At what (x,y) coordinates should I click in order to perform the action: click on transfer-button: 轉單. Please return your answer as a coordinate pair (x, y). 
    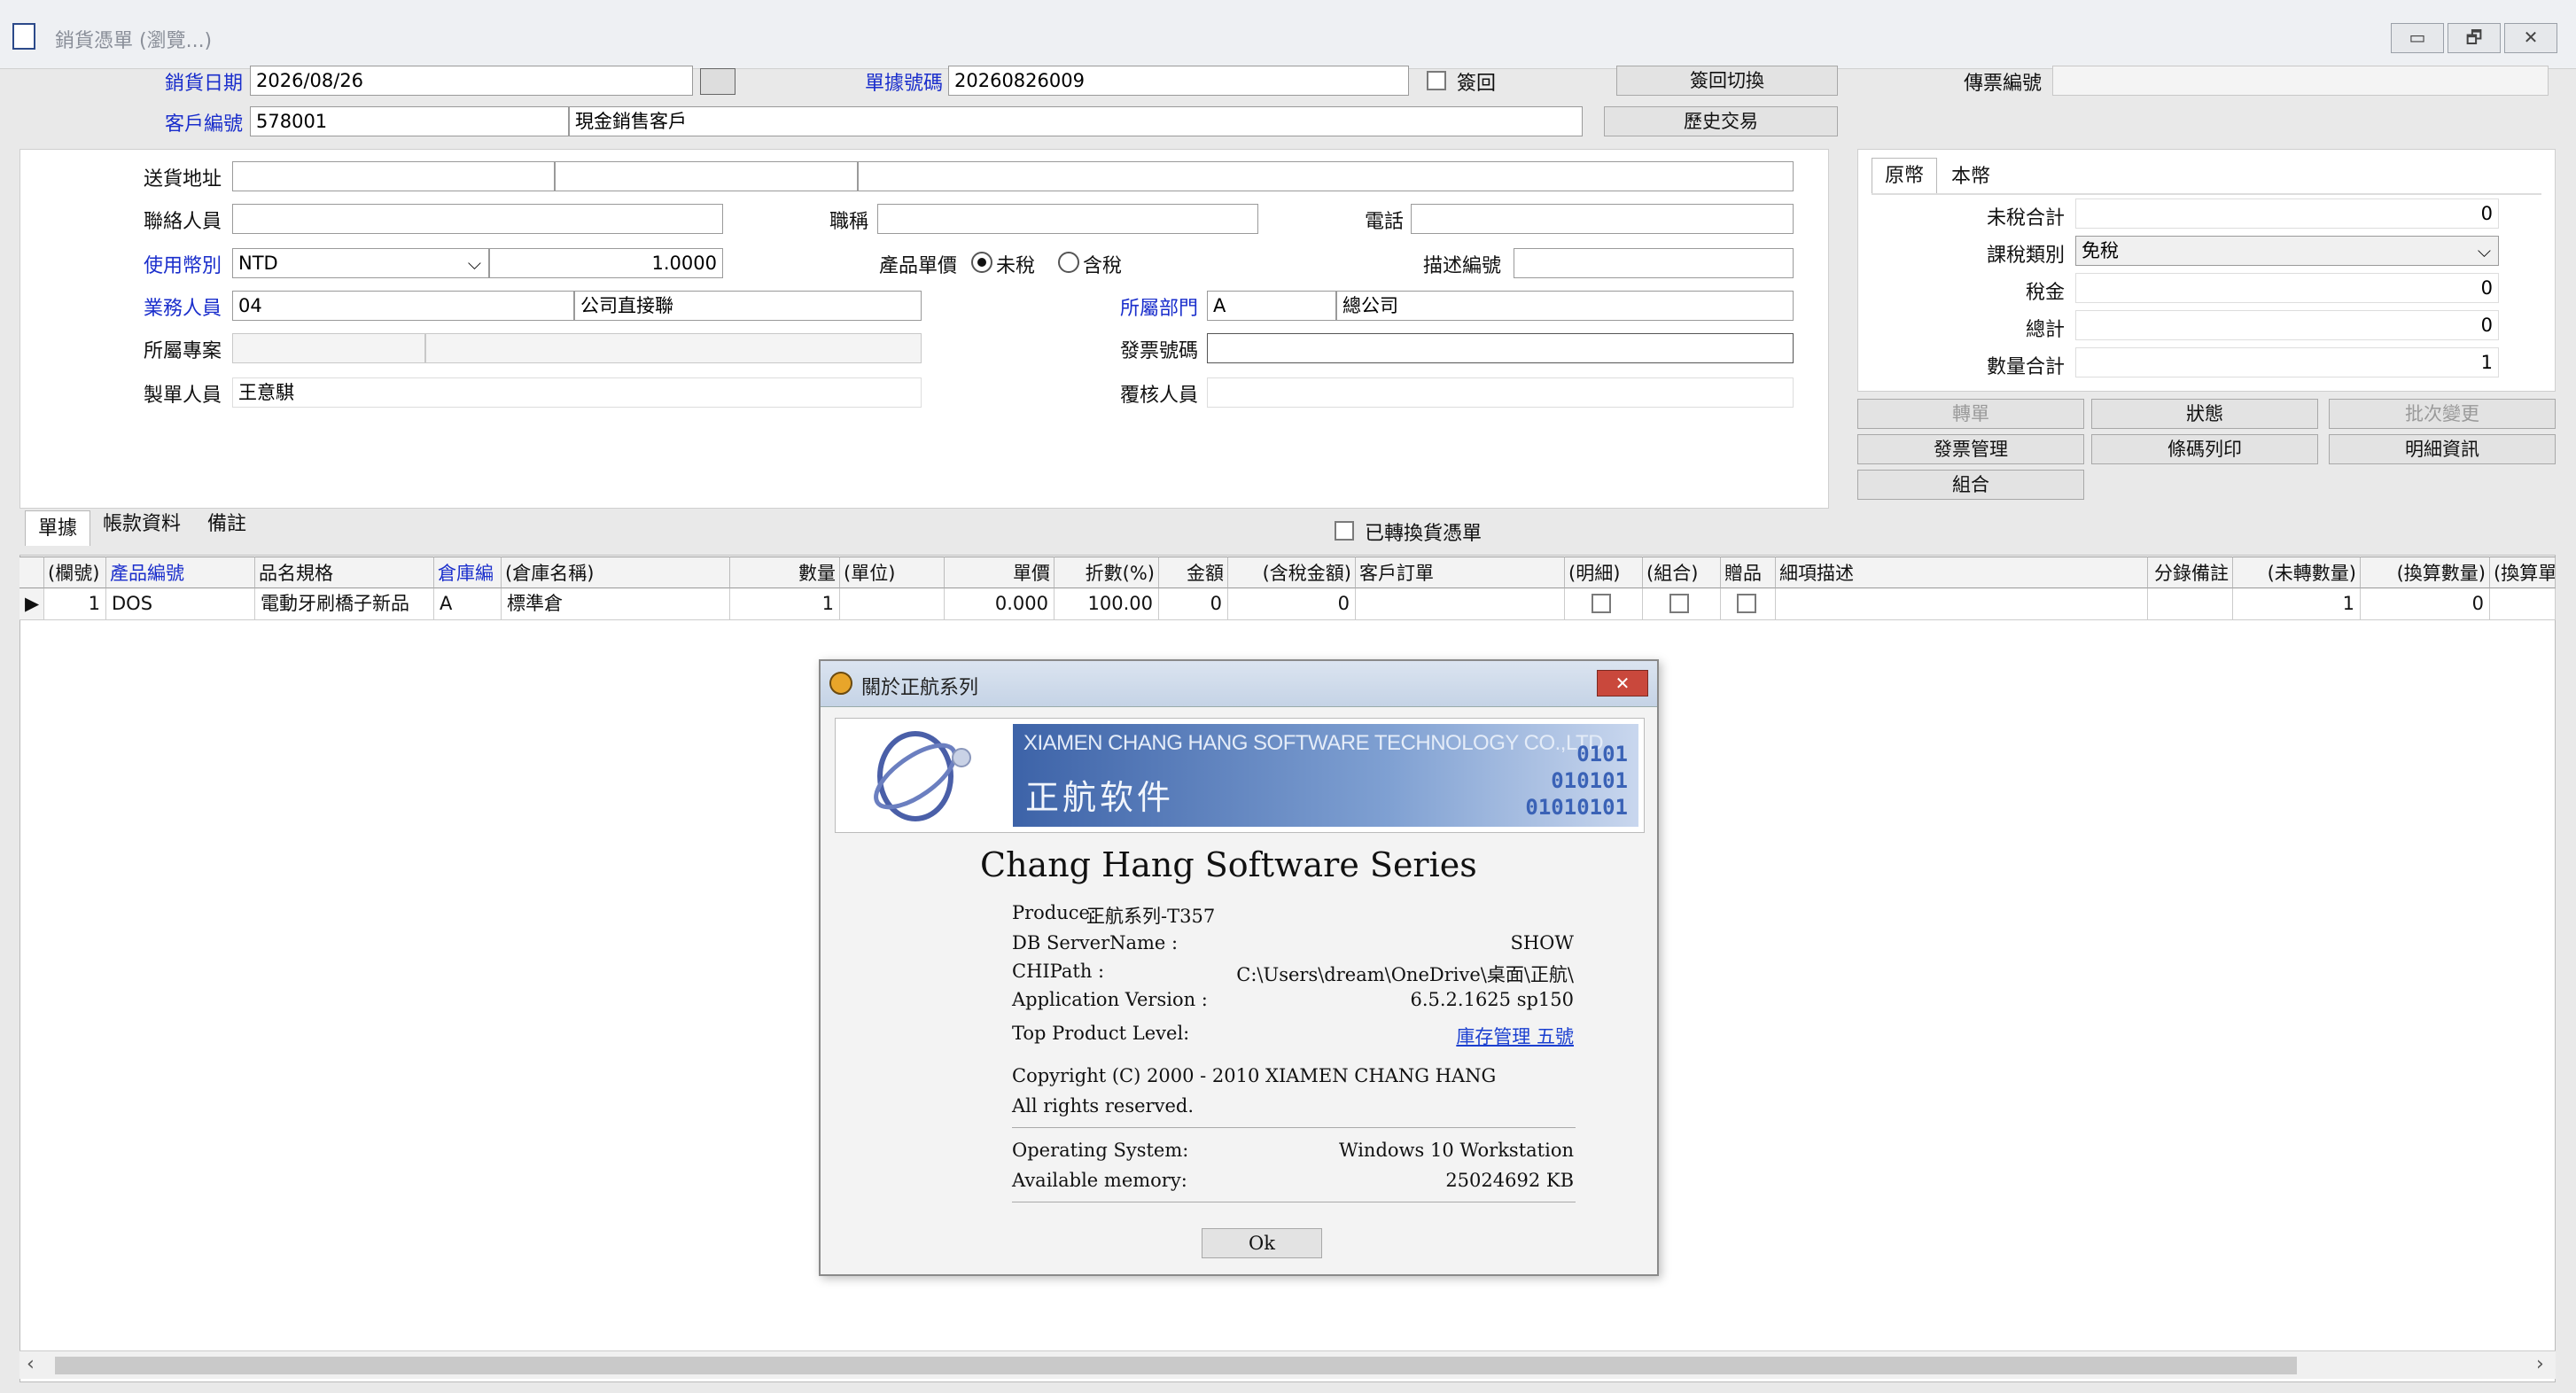
    Looking at the image, I should click on (1971, 414).